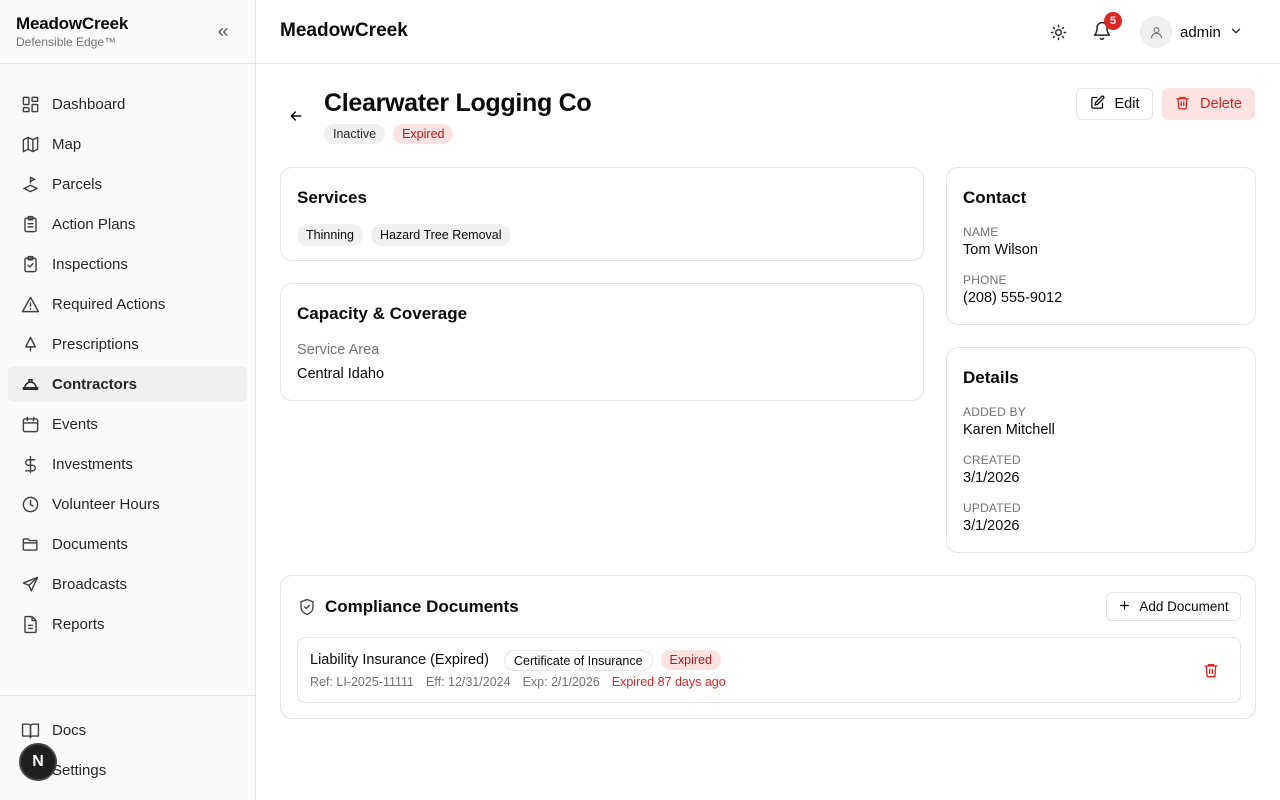 The image size is (1280, 800). I want to click on delete-button: Delete, so click(1208, 104).